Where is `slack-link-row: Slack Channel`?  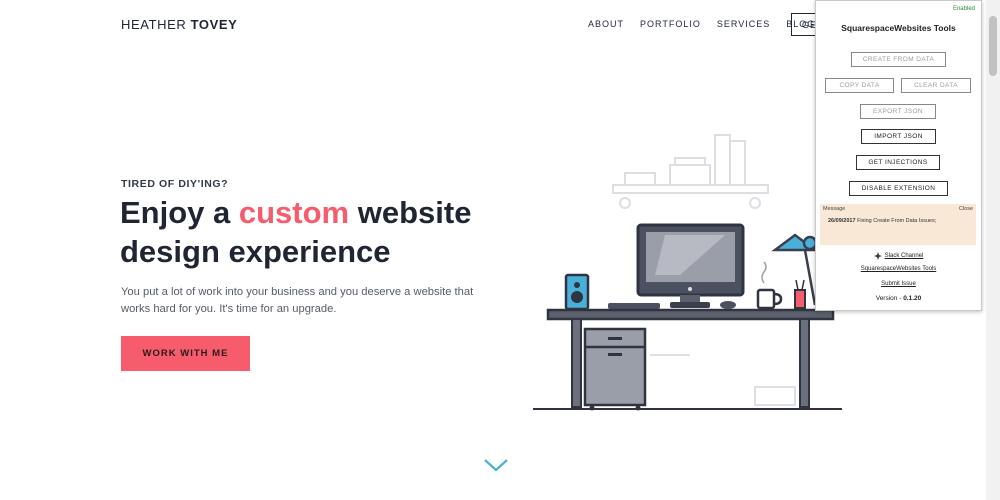
slack-link-row: Slack Channel is located at coordinates (898, 257).